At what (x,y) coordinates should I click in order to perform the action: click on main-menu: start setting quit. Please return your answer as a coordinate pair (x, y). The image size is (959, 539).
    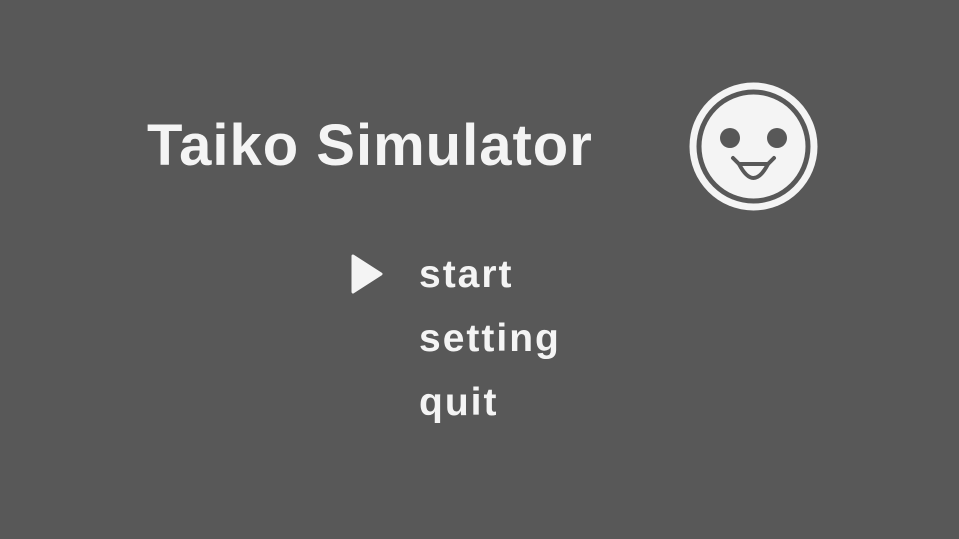
    Looking at the image, I should click on (490, 346).